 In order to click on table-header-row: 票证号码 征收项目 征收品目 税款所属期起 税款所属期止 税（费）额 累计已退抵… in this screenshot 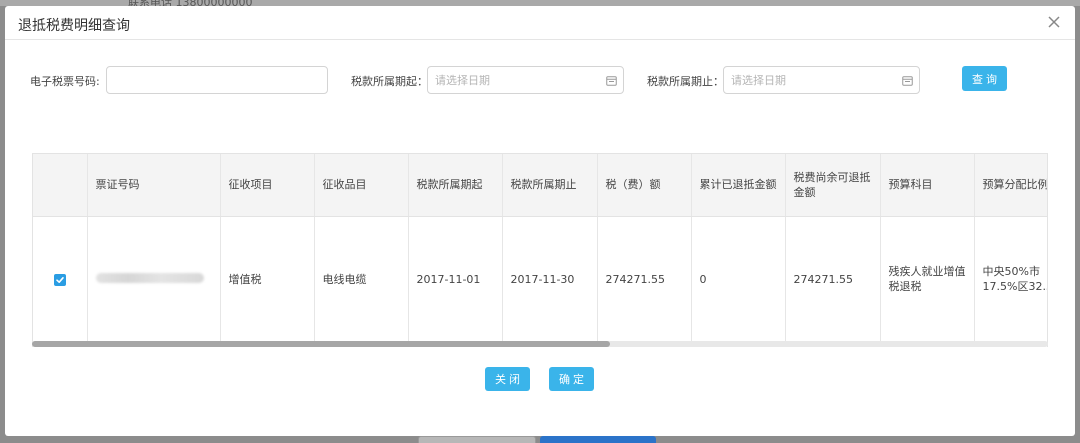, I will do `click(540, 185)`.